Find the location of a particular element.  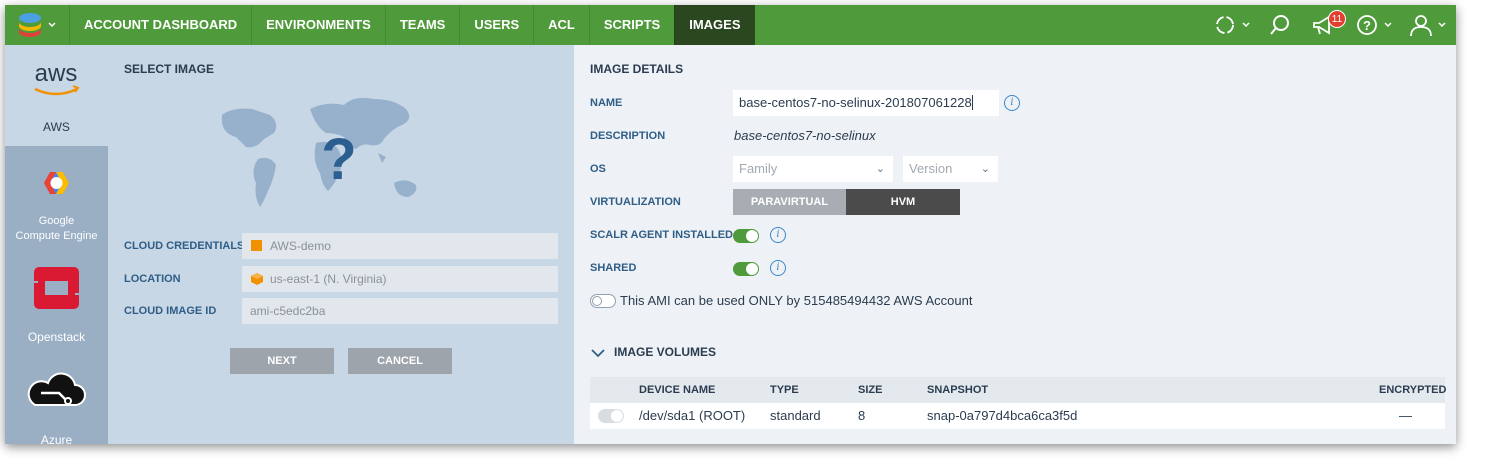

paravirtual-option: PARAVIRTUAL is located at coordinates (789, 202).